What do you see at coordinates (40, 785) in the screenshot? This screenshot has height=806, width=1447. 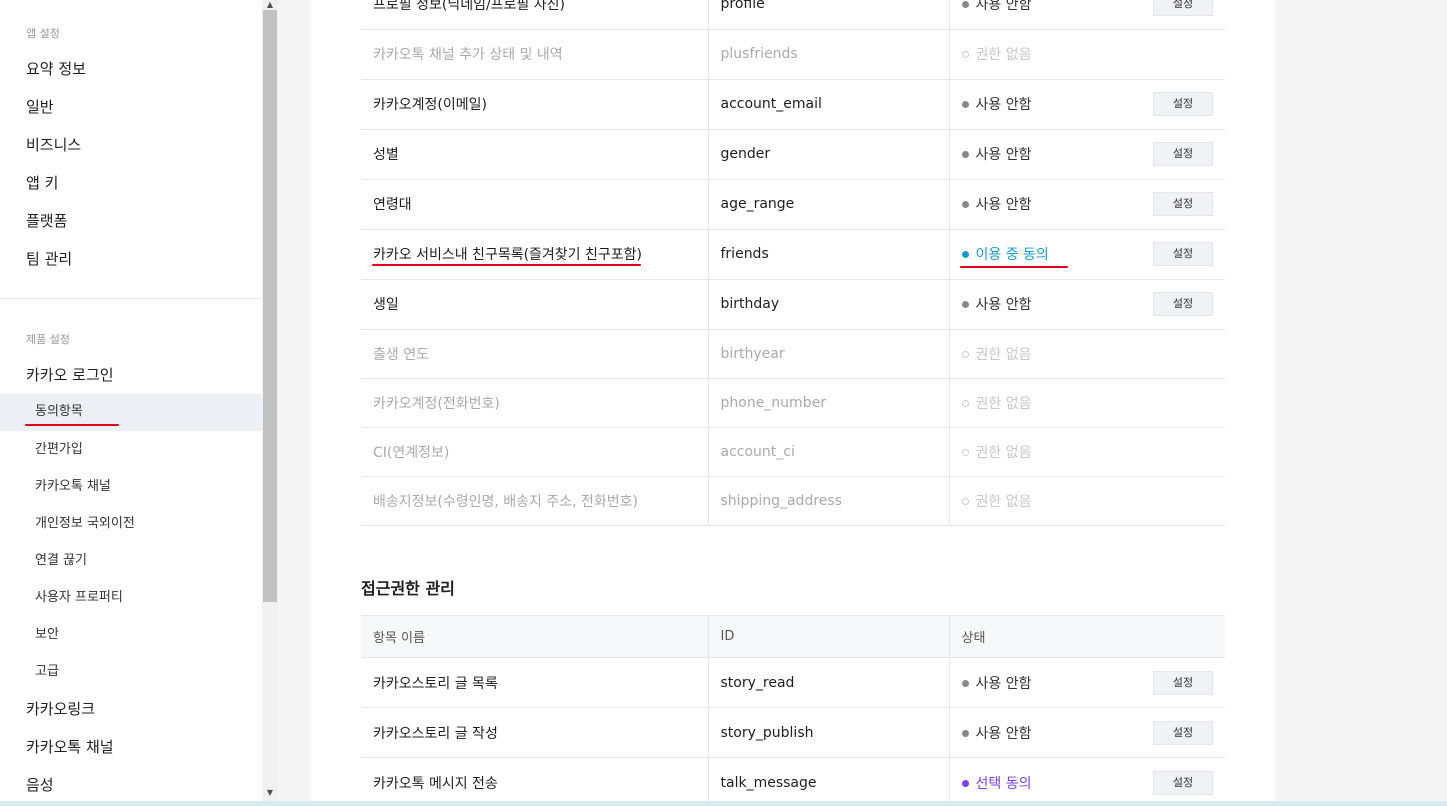 I see `sidebar-item-voice: 음성` at bounding box center [40, 785].